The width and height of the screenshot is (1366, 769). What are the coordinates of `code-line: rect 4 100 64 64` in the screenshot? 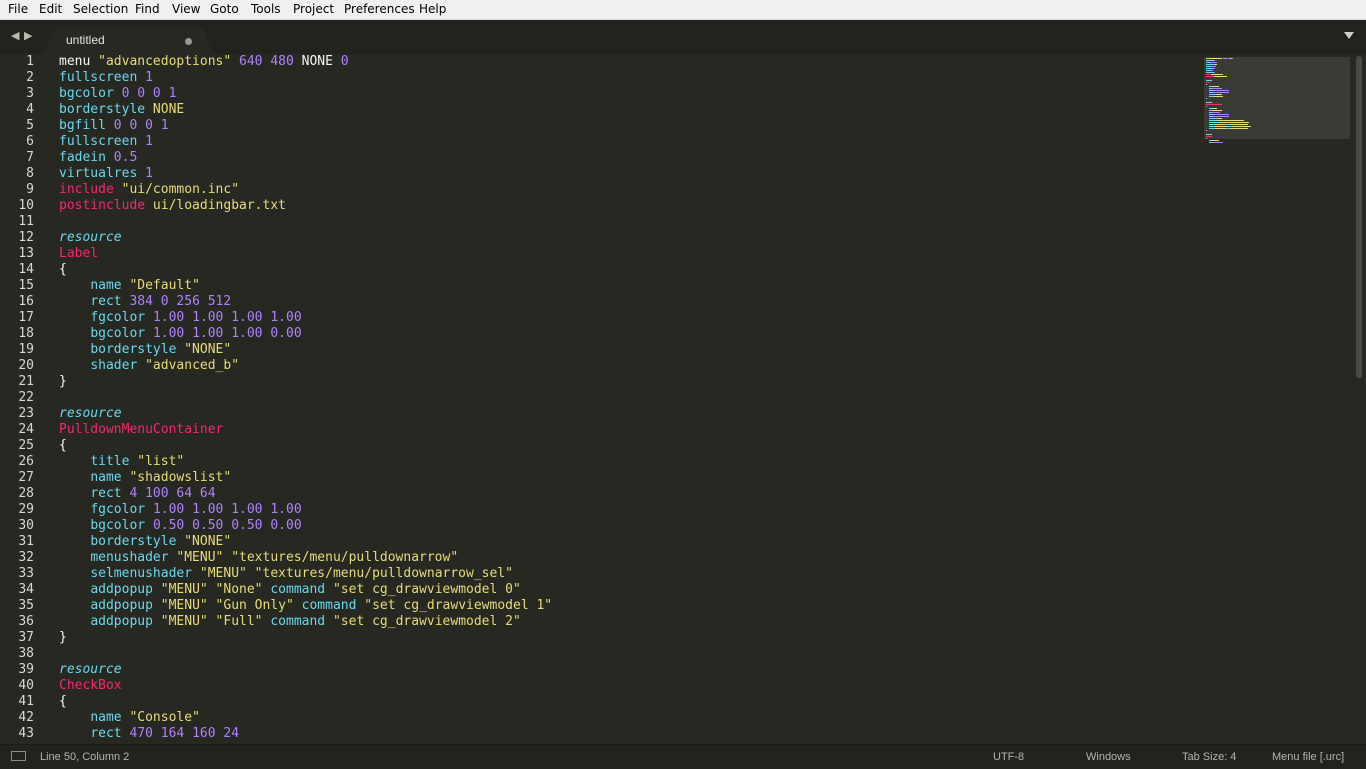 It's located at (137, 494).